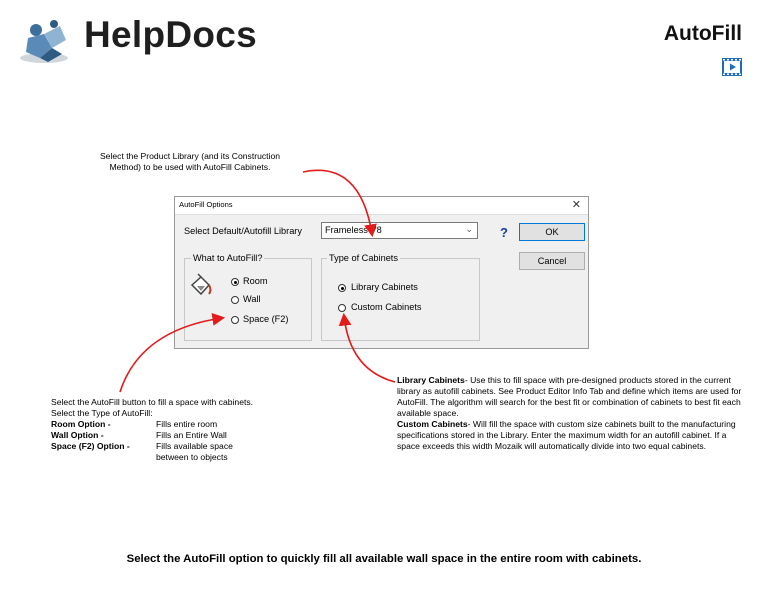 The width and height of the screenshot is (768, 594). I want to click on wall-radio, so click(235, 300).